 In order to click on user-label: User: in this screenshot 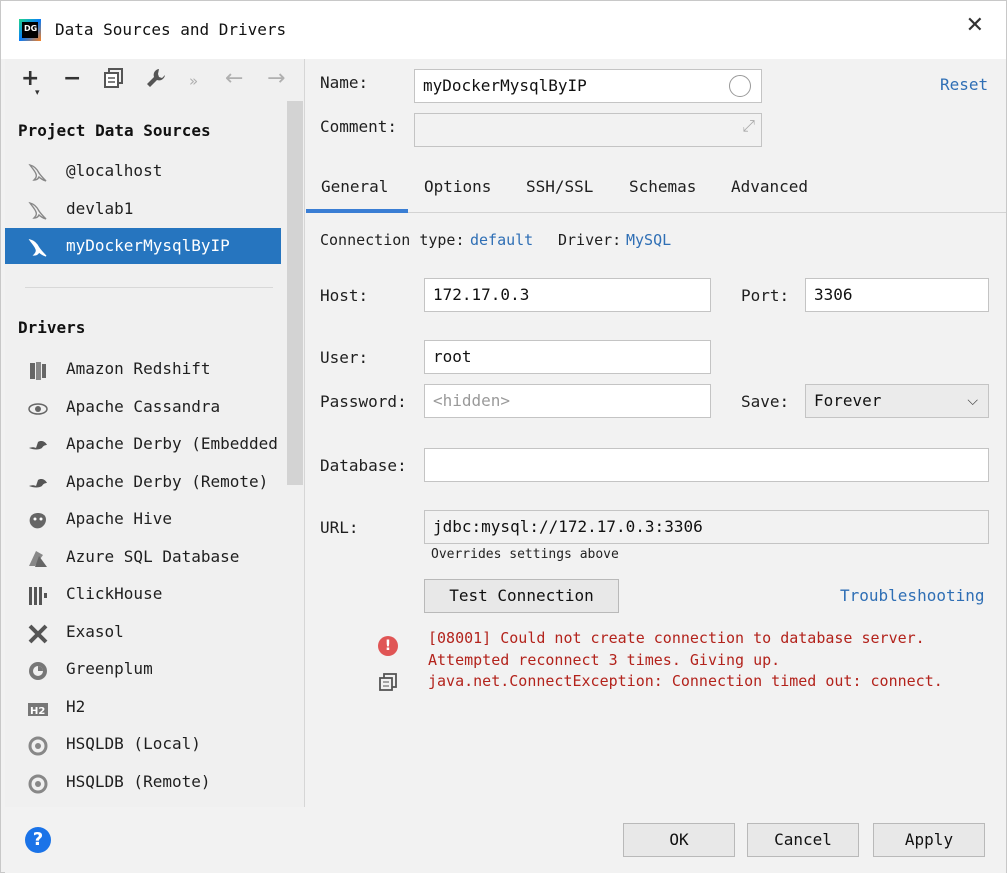, I will do `click(344, 357)`.